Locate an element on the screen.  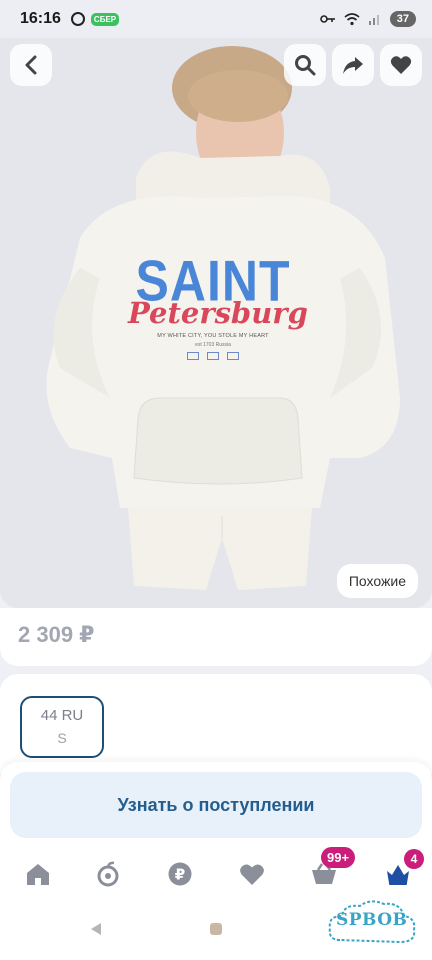
status-notifications: СБЕР is located at coordinates (95, 19).